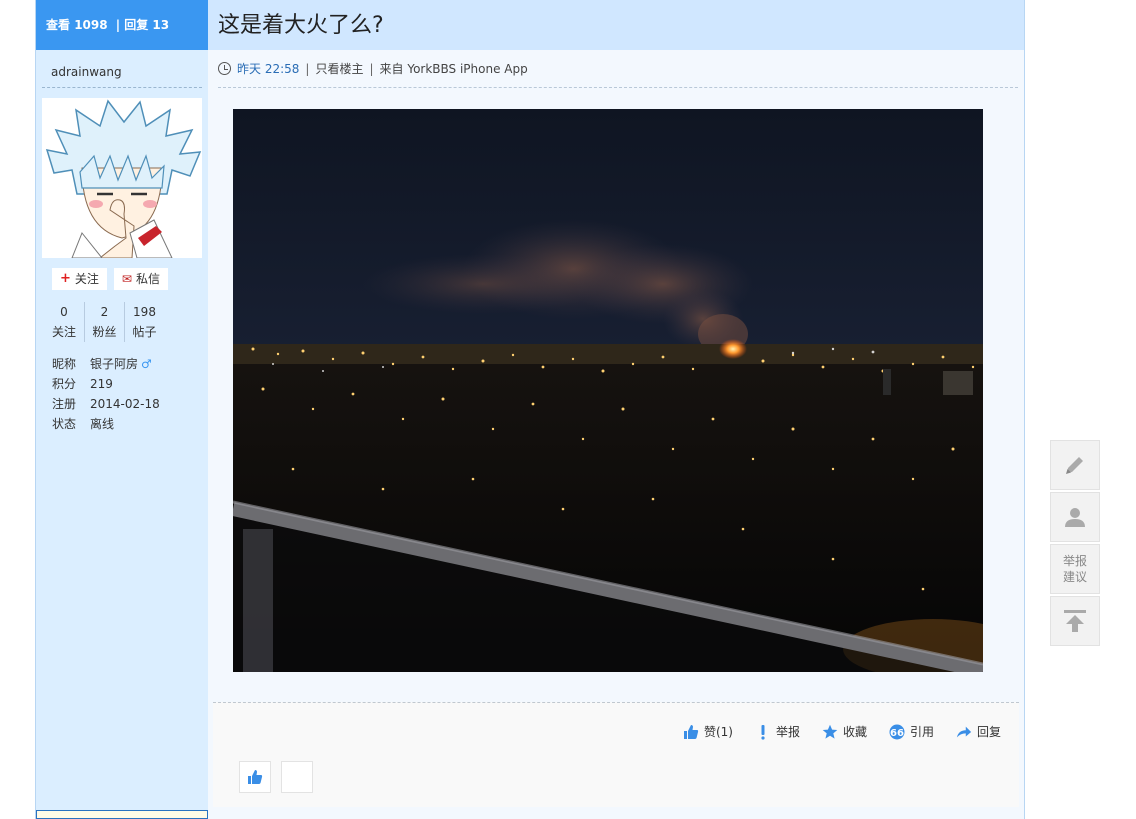  Describe the element at coordinates (125, 404) in the screenshot. I see `info-value: 2014-02-18` at that location.